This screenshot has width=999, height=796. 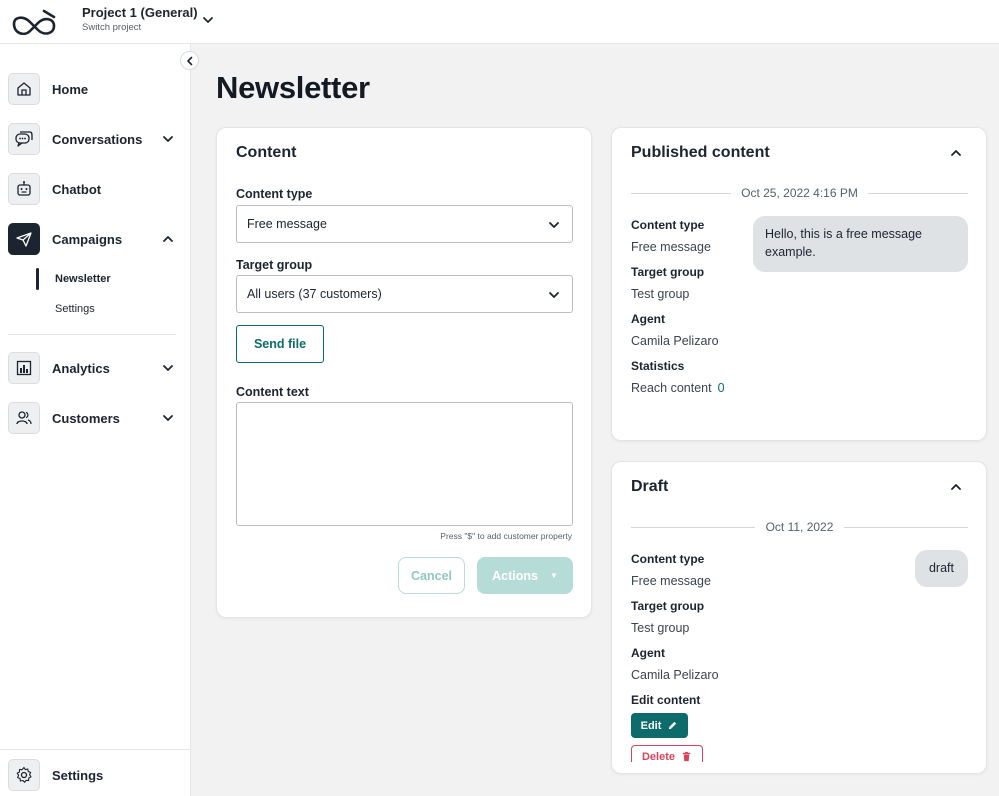 I want to click on published-target-group-label: Target group, so click(x=668, y=272).